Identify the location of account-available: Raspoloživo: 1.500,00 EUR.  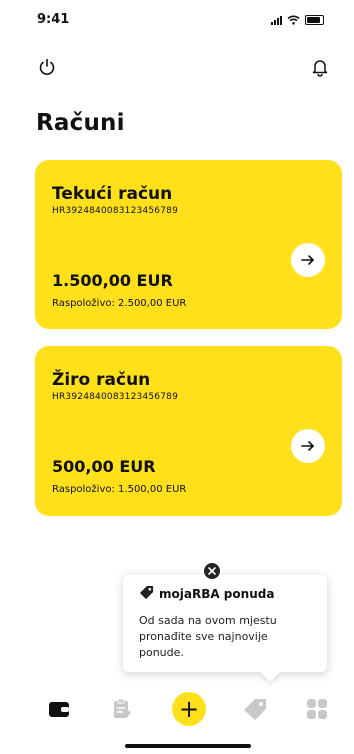
(119, 489).